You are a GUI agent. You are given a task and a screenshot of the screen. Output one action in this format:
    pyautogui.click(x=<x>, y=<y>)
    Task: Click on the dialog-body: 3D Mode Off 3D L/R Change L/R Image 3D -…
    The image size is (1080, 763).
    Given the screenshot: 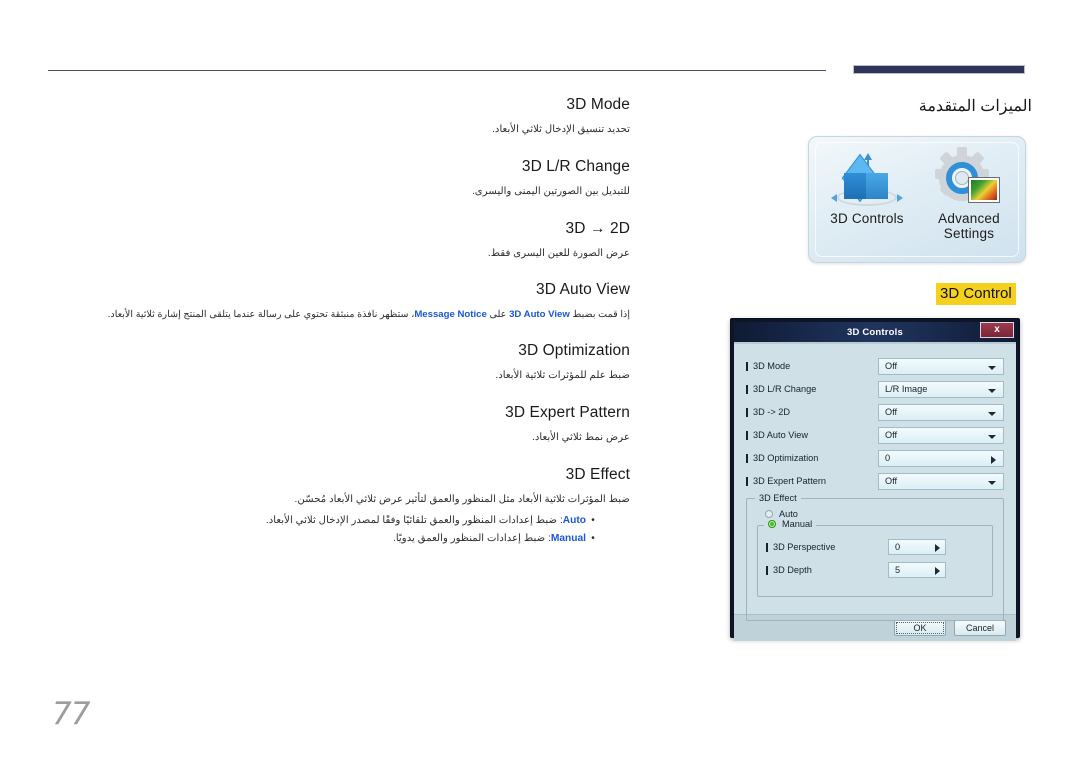 What is the action you would take?
    pyautogui.click(x=875, y=481)
    